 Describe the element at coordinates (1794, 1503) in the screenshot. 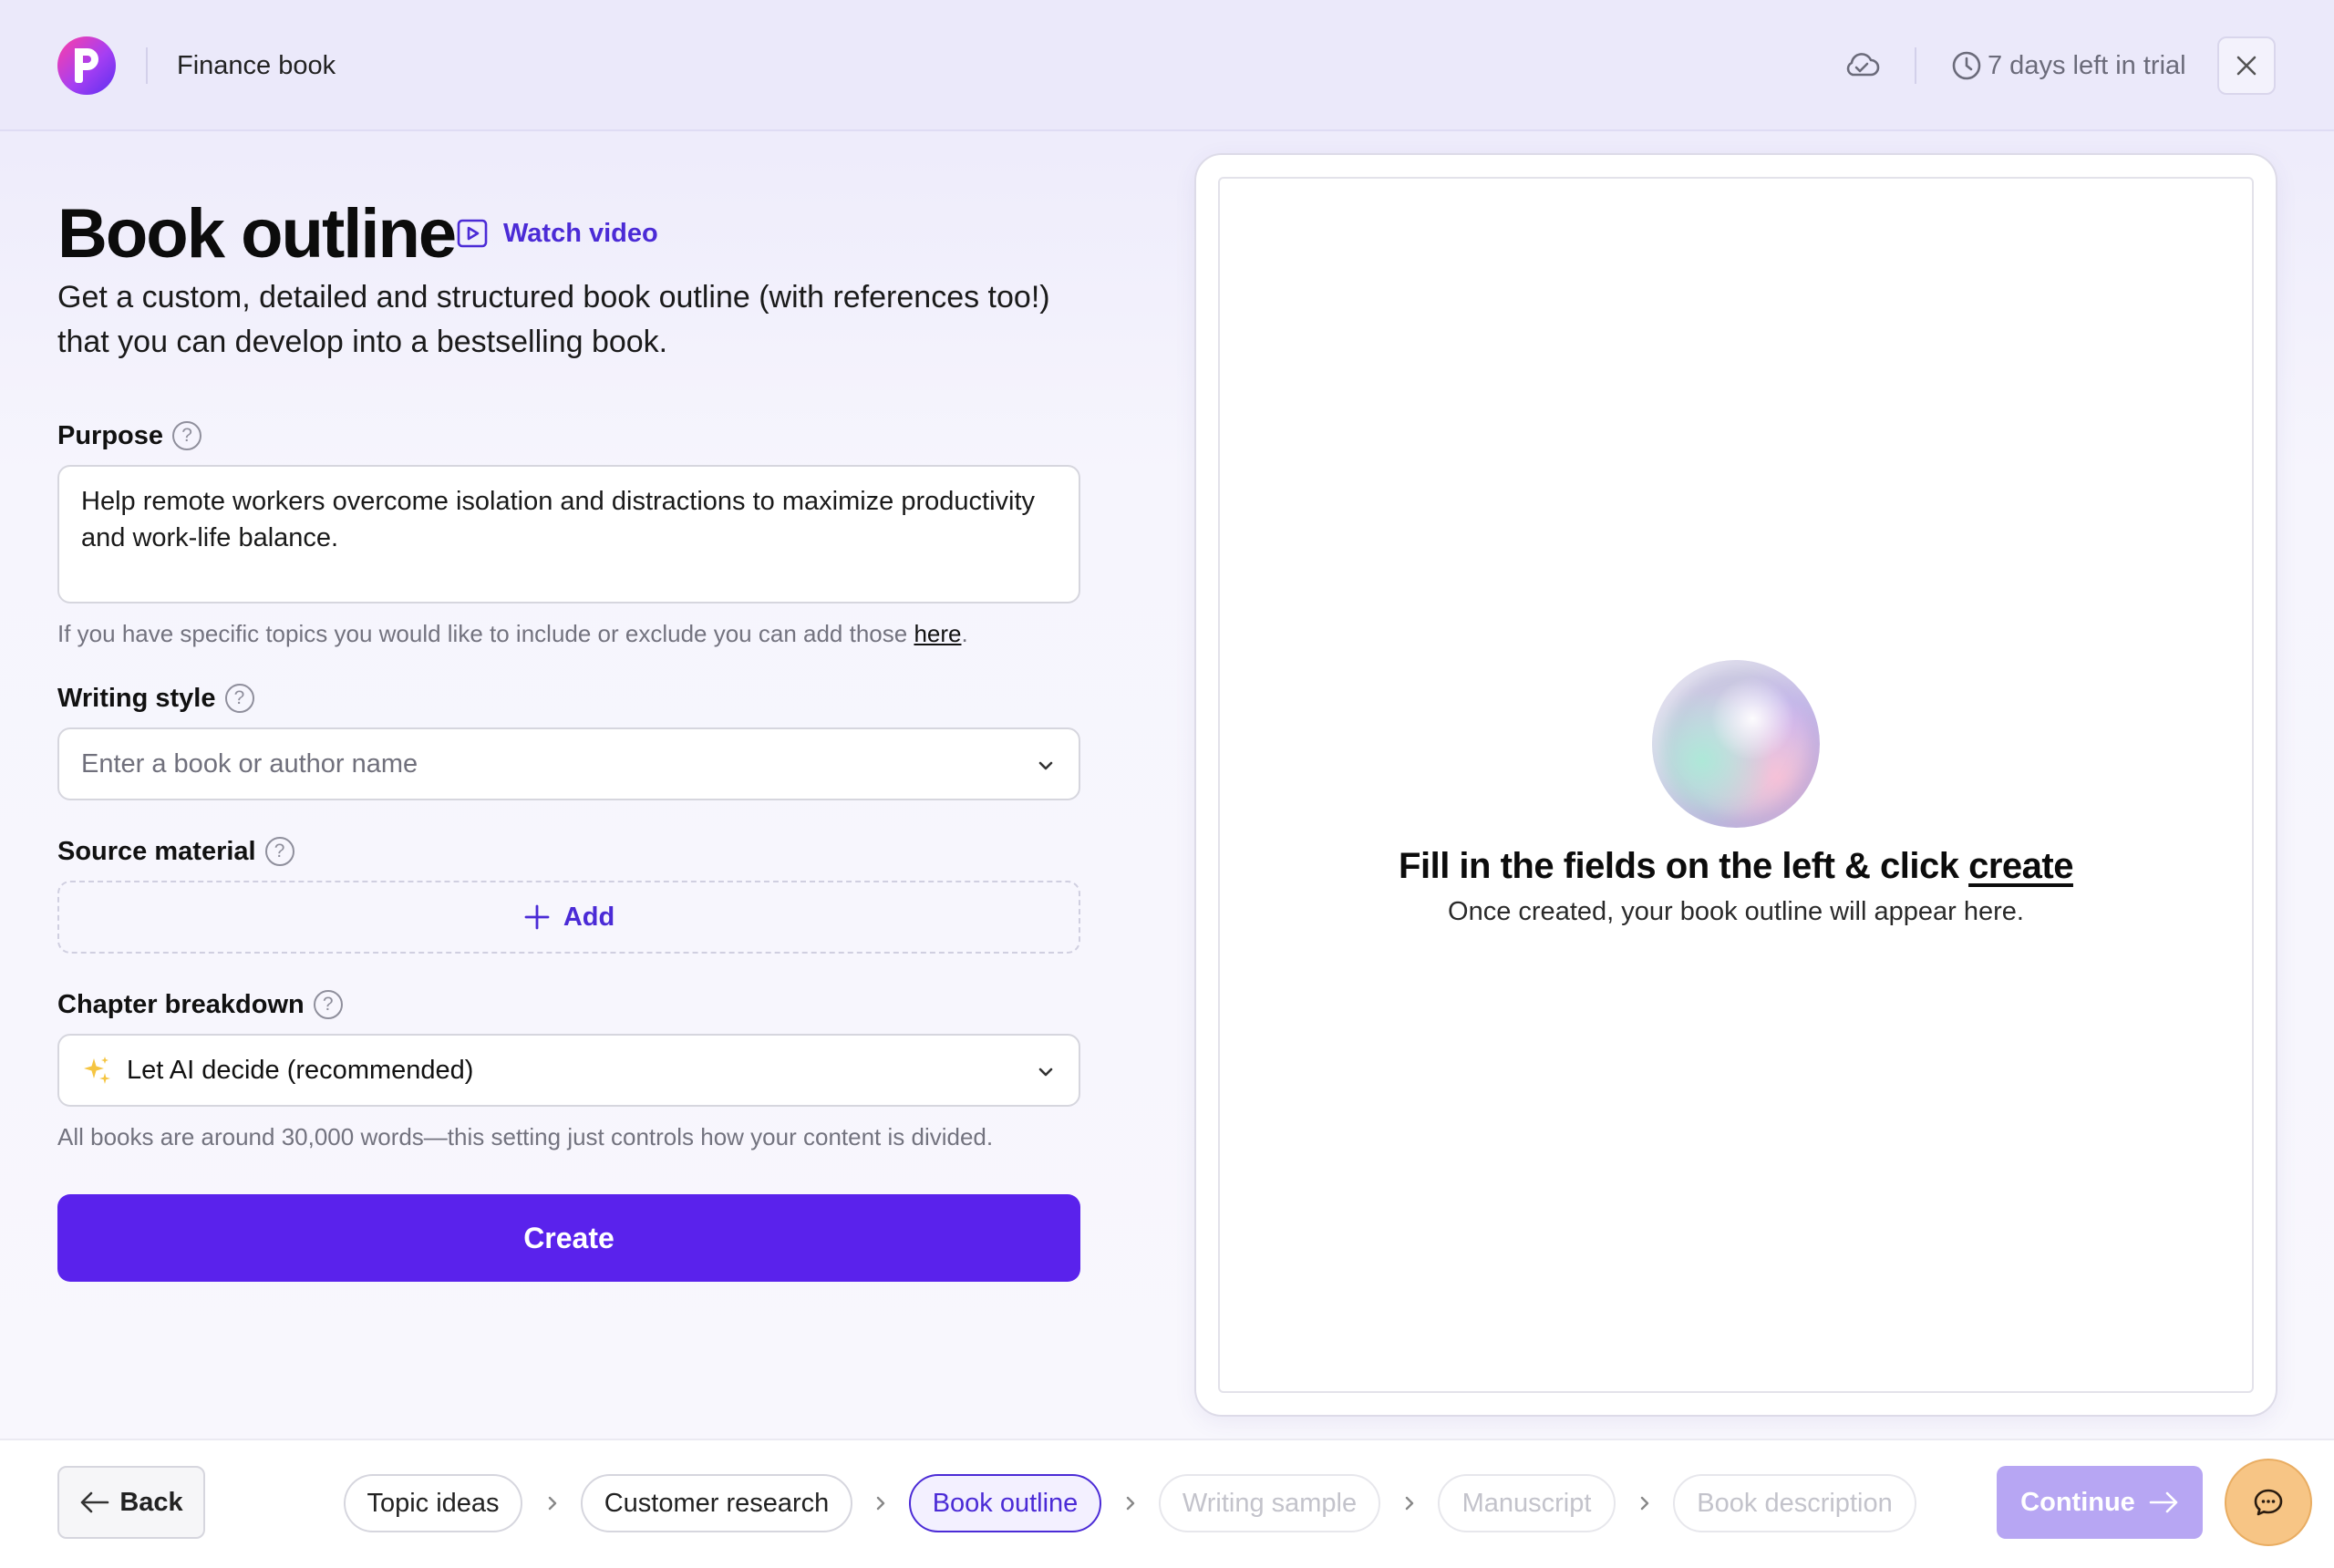

I see `step-book-description: Book description` at that location.